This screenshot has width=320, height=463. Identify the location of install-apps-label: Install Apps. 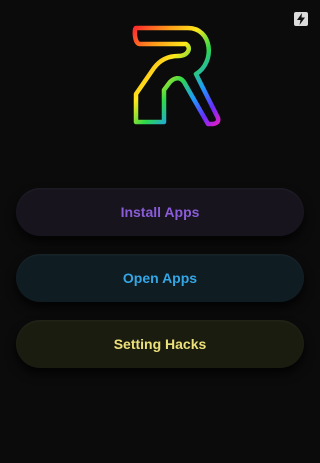
(160, 212).